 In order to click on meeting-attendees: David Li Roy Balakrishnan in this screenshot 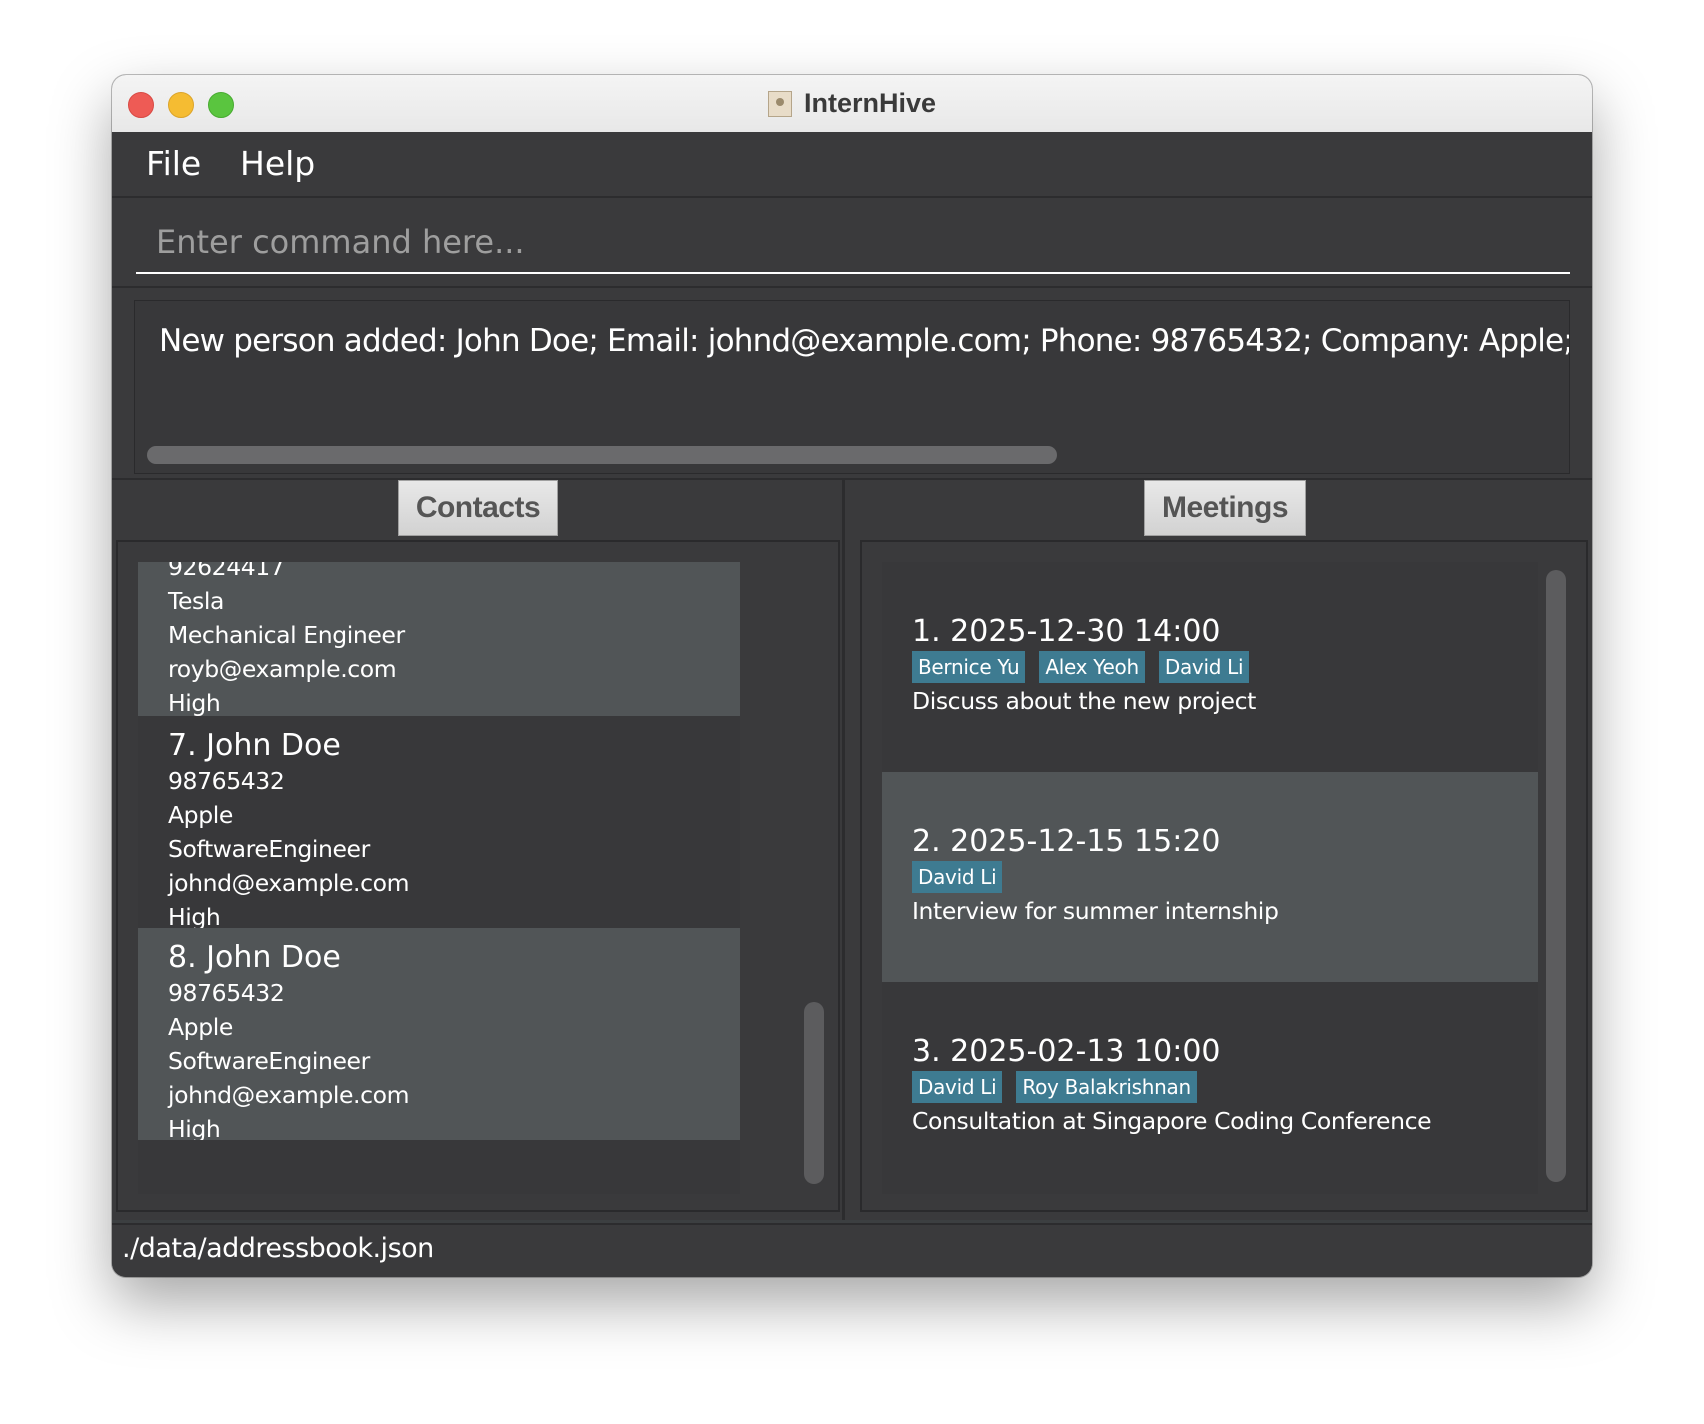, I will do `click(1225, 1087)`.